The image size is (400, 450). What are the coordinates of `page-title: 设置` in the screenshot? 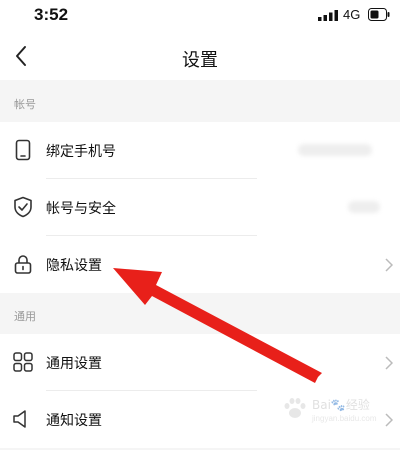 It's located at (200, 60).